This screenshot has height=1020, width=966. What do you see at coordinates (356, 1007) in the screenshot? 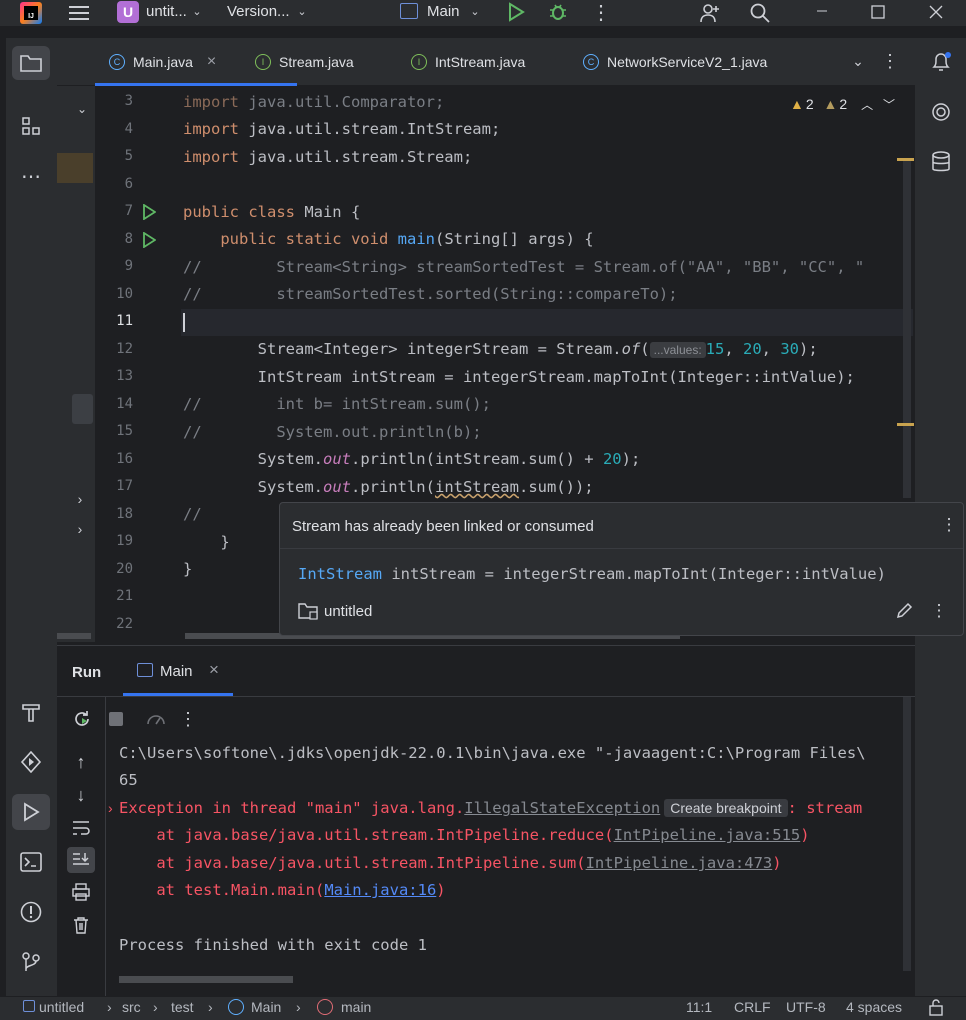
I see `breadcrumb-method: main` at bounding box center [356, 1007].